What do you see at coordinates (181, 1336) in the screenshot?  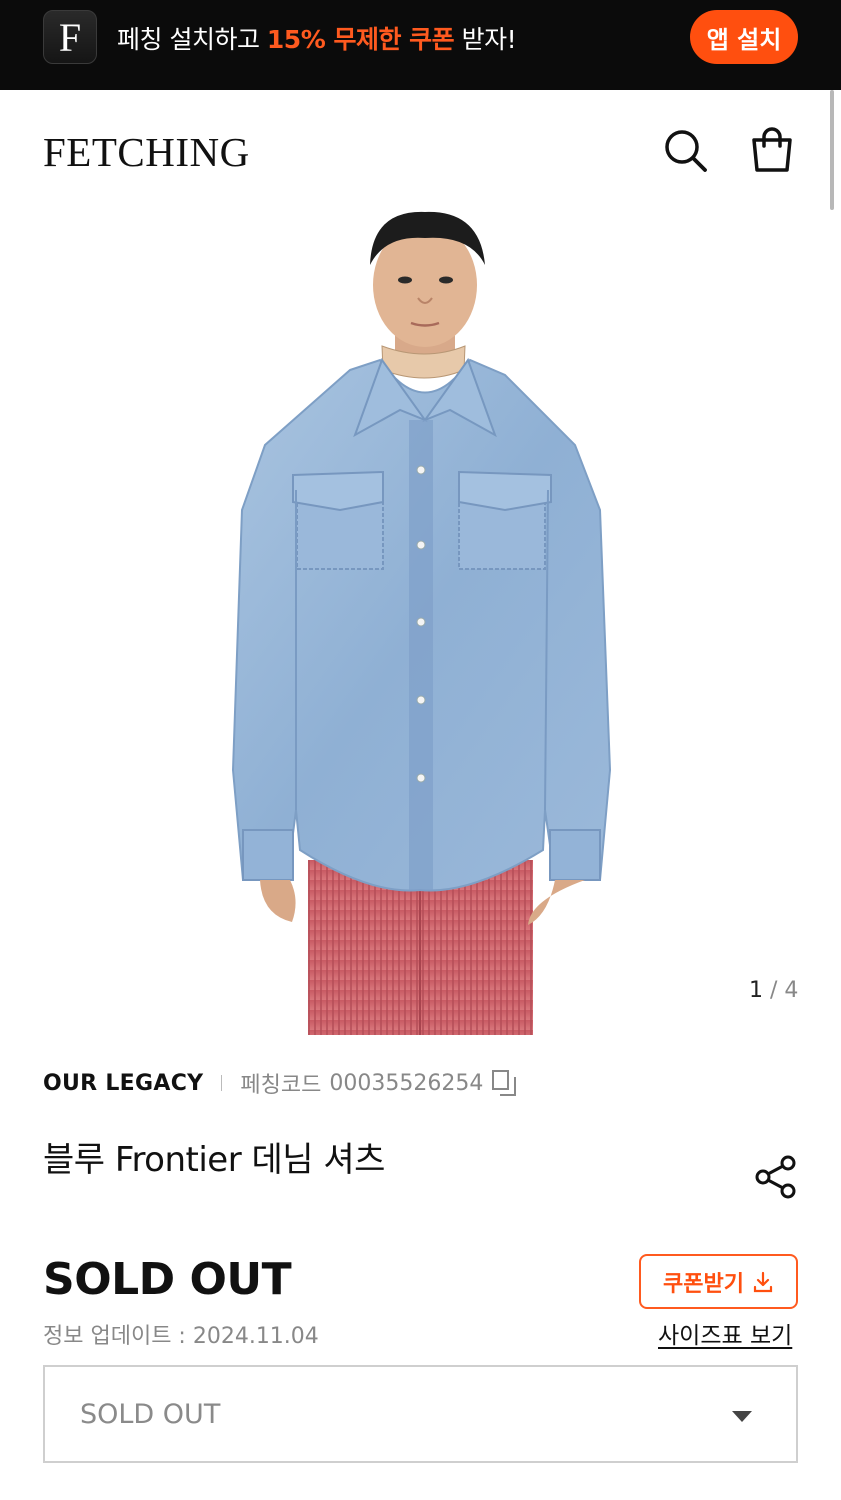 I see `info-update-date: 정보 업데이트 : 2024.11.04` at bounding box center [181, 1336].